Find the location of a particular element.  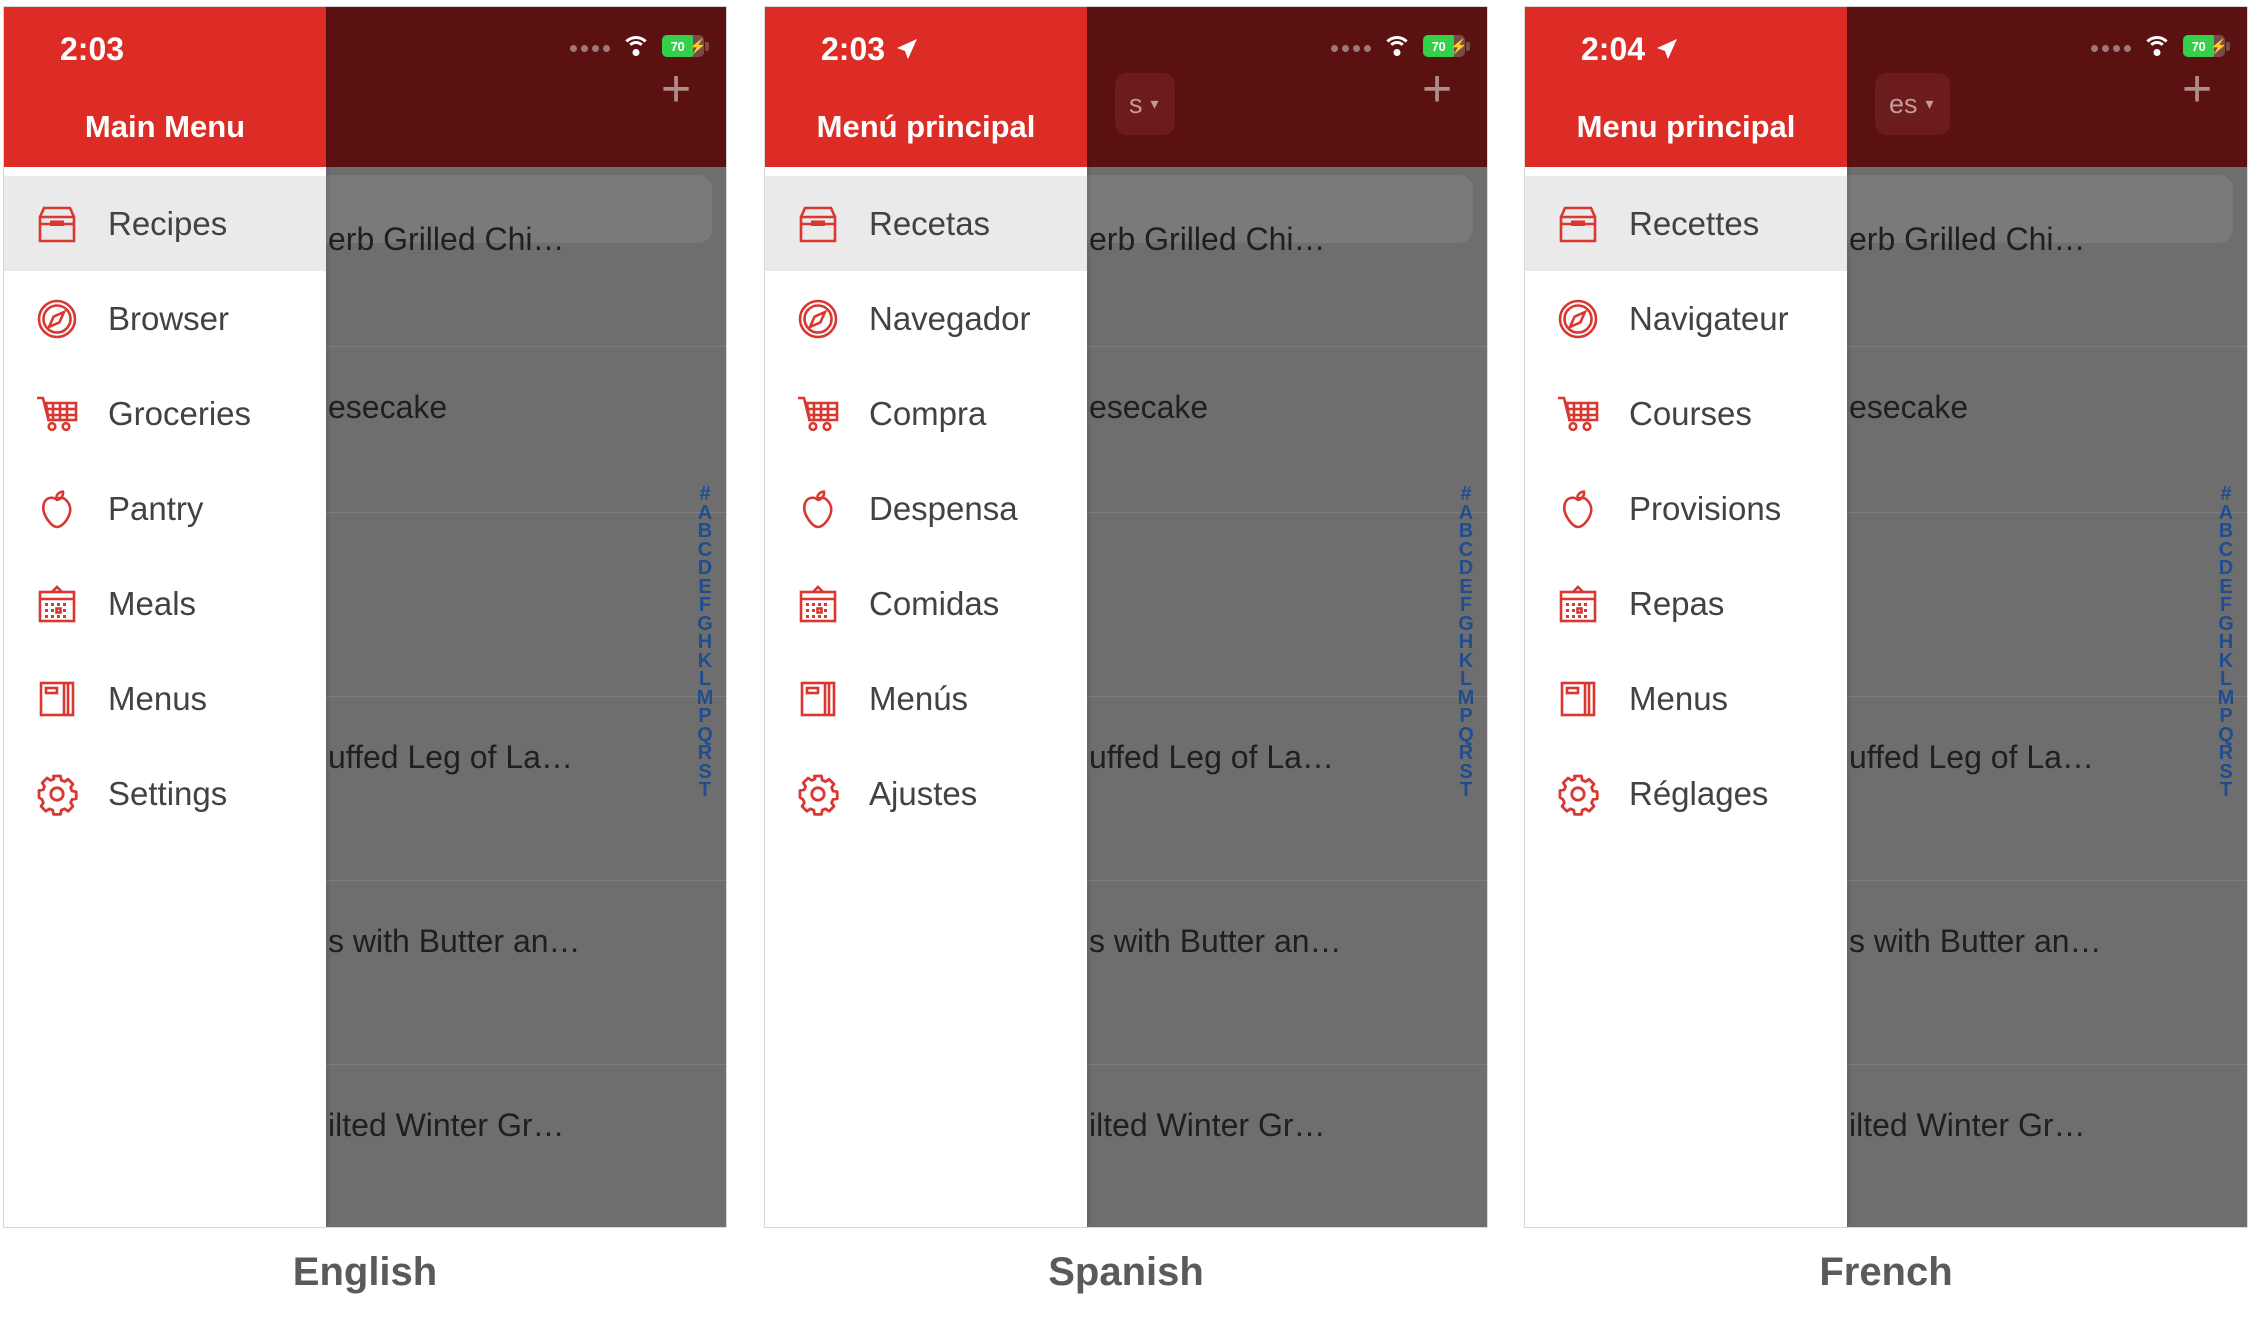

menu-item-repas: Repas is located at coordinates (1686, 603).